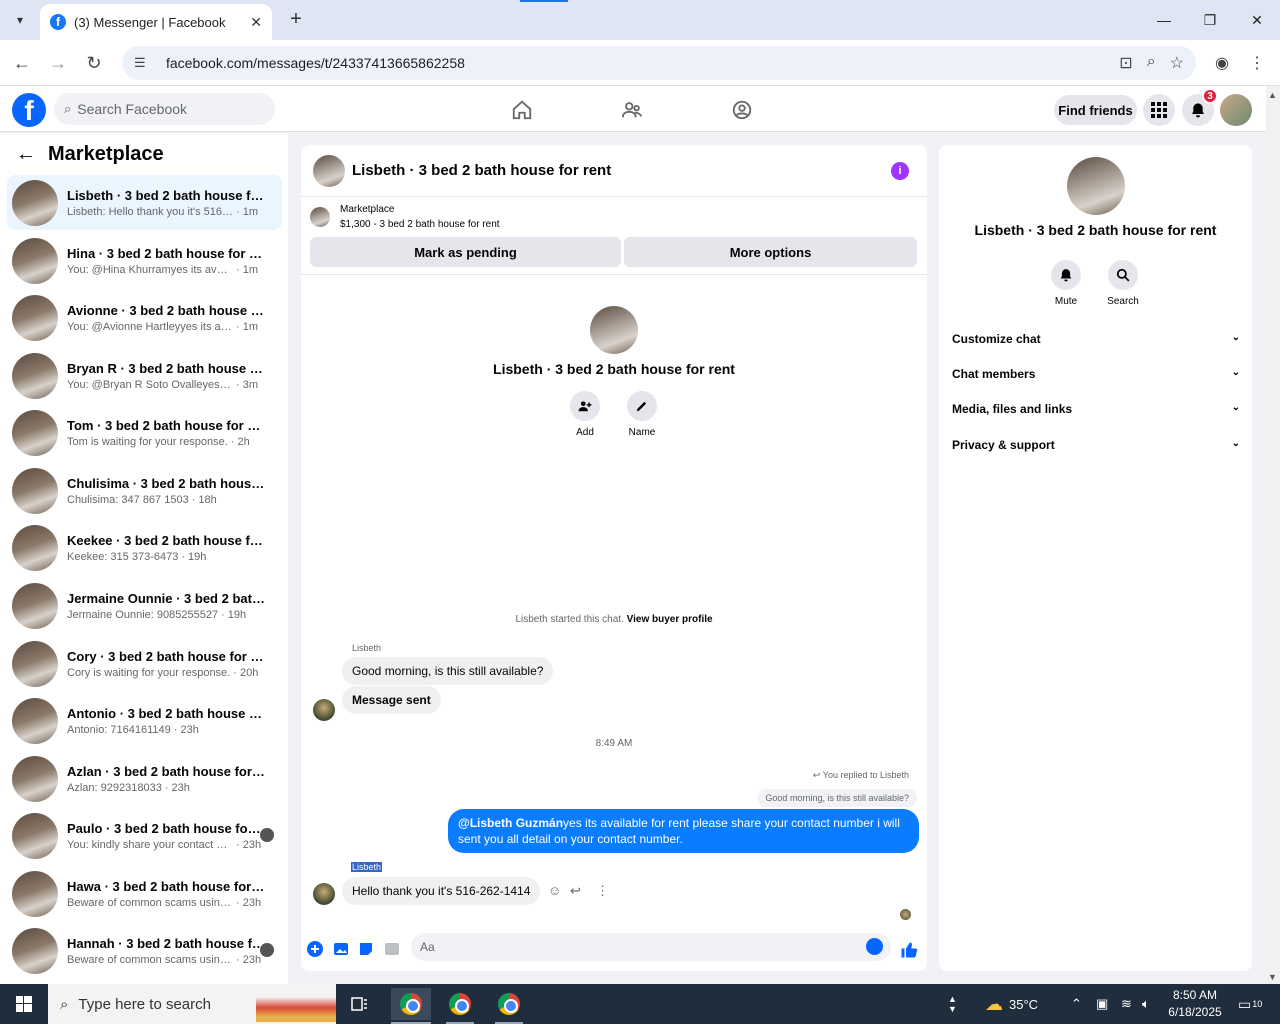 The width and height of the screenshot is (1280, 1024). I want to click on menu-grid-icon, so click(1159, 110).